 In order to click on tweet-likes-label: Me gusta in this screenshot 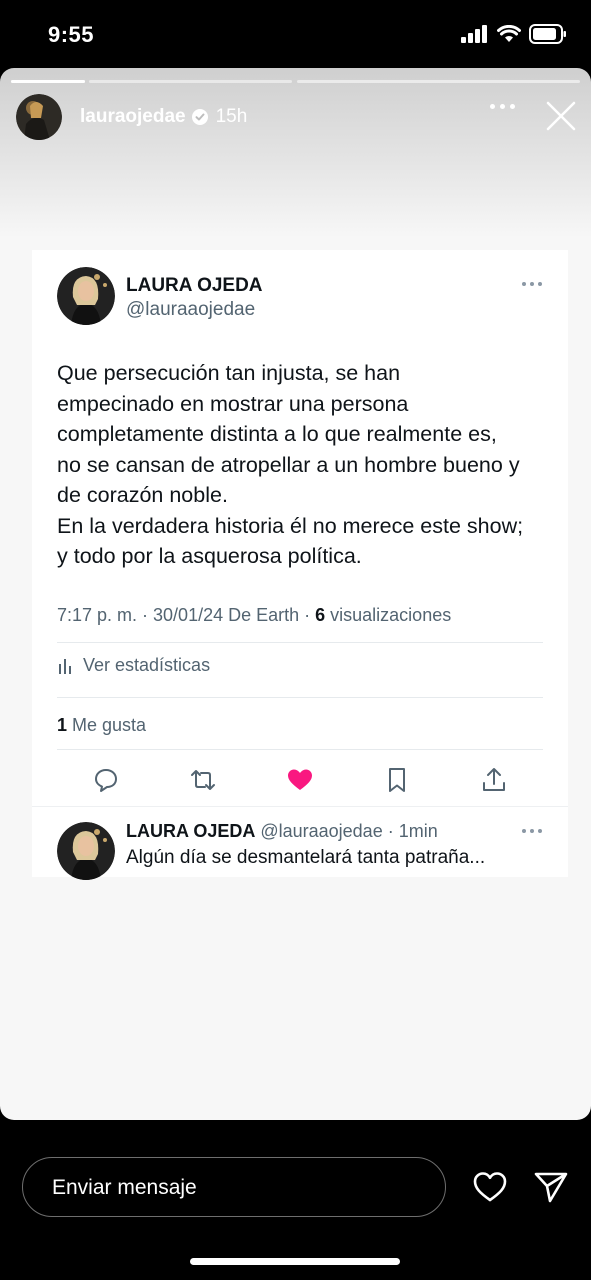, I will do `click(107, 725)`.